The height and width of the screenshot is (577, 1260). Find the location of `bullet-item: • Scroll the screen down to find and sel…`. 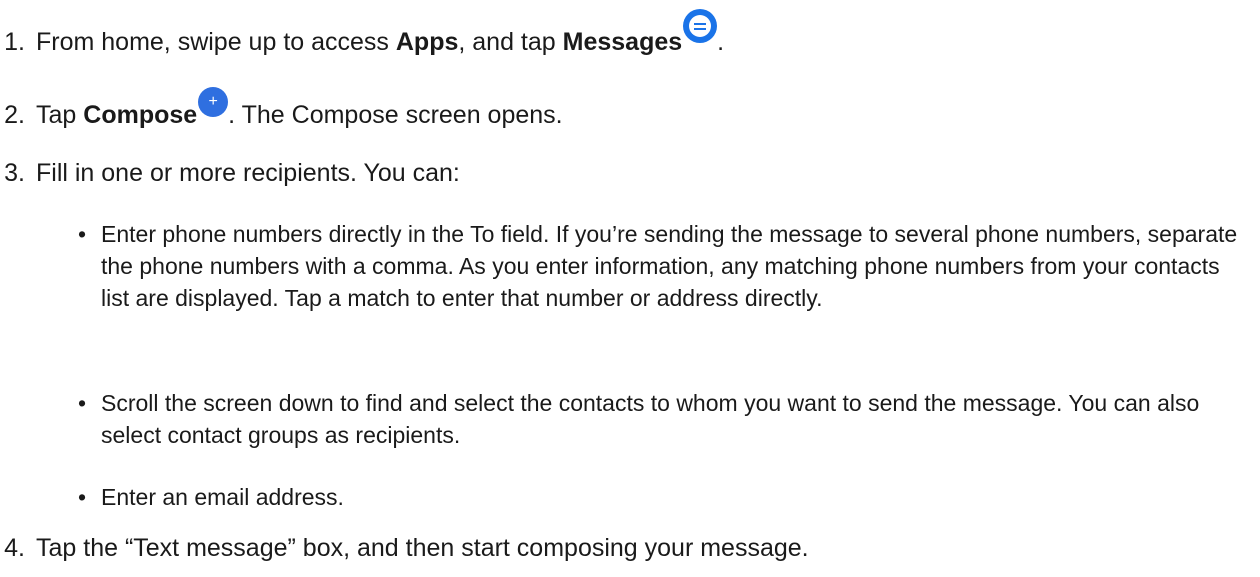

bullet-item: • Scroll the screen down to find and sel… is located at coordinates (663, 419).